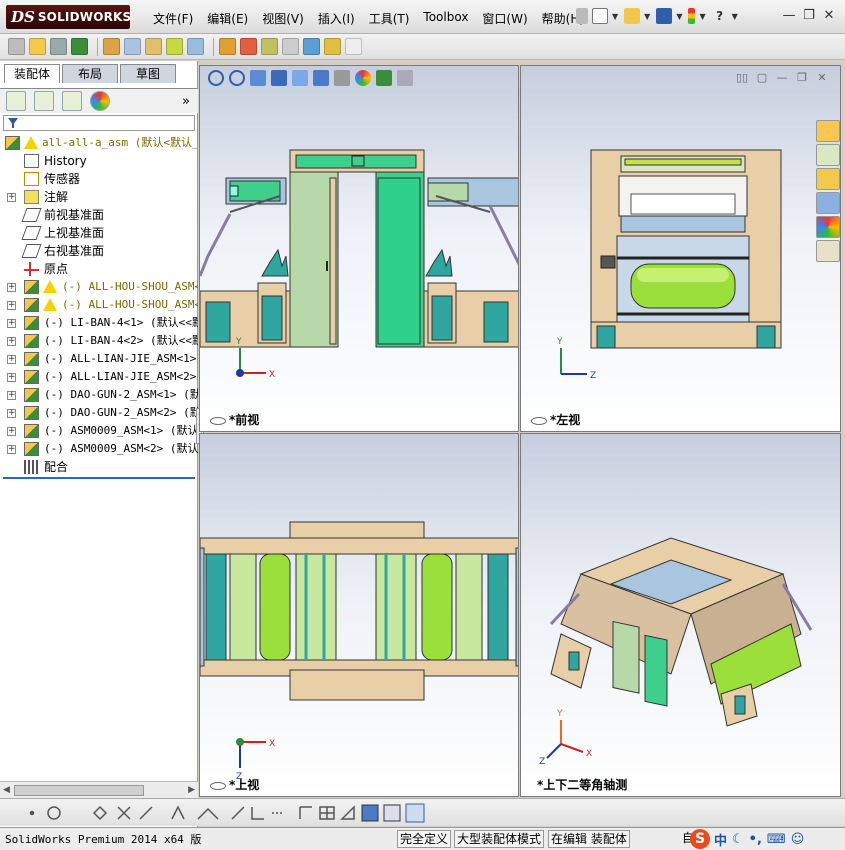 This screenshot has height=850, width=845. What do you see at coordinates (311, 46) in the screenshot?
I see `interference-detection-icon` at bounding box center [311, 46].